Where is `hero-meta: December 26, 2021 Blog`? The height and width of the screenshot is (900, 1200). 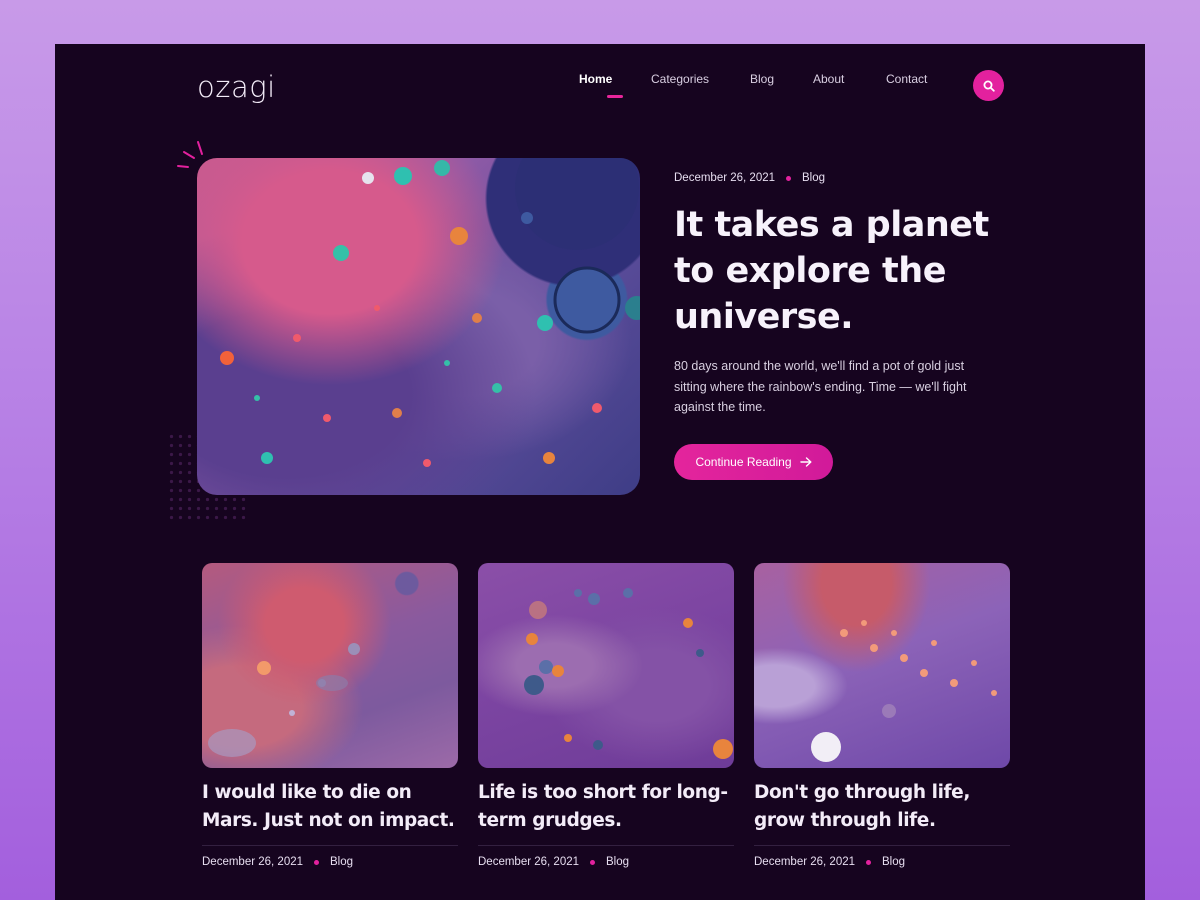 hero-meta: December 26, 2021 Blog is located at coordinates (749, 178).